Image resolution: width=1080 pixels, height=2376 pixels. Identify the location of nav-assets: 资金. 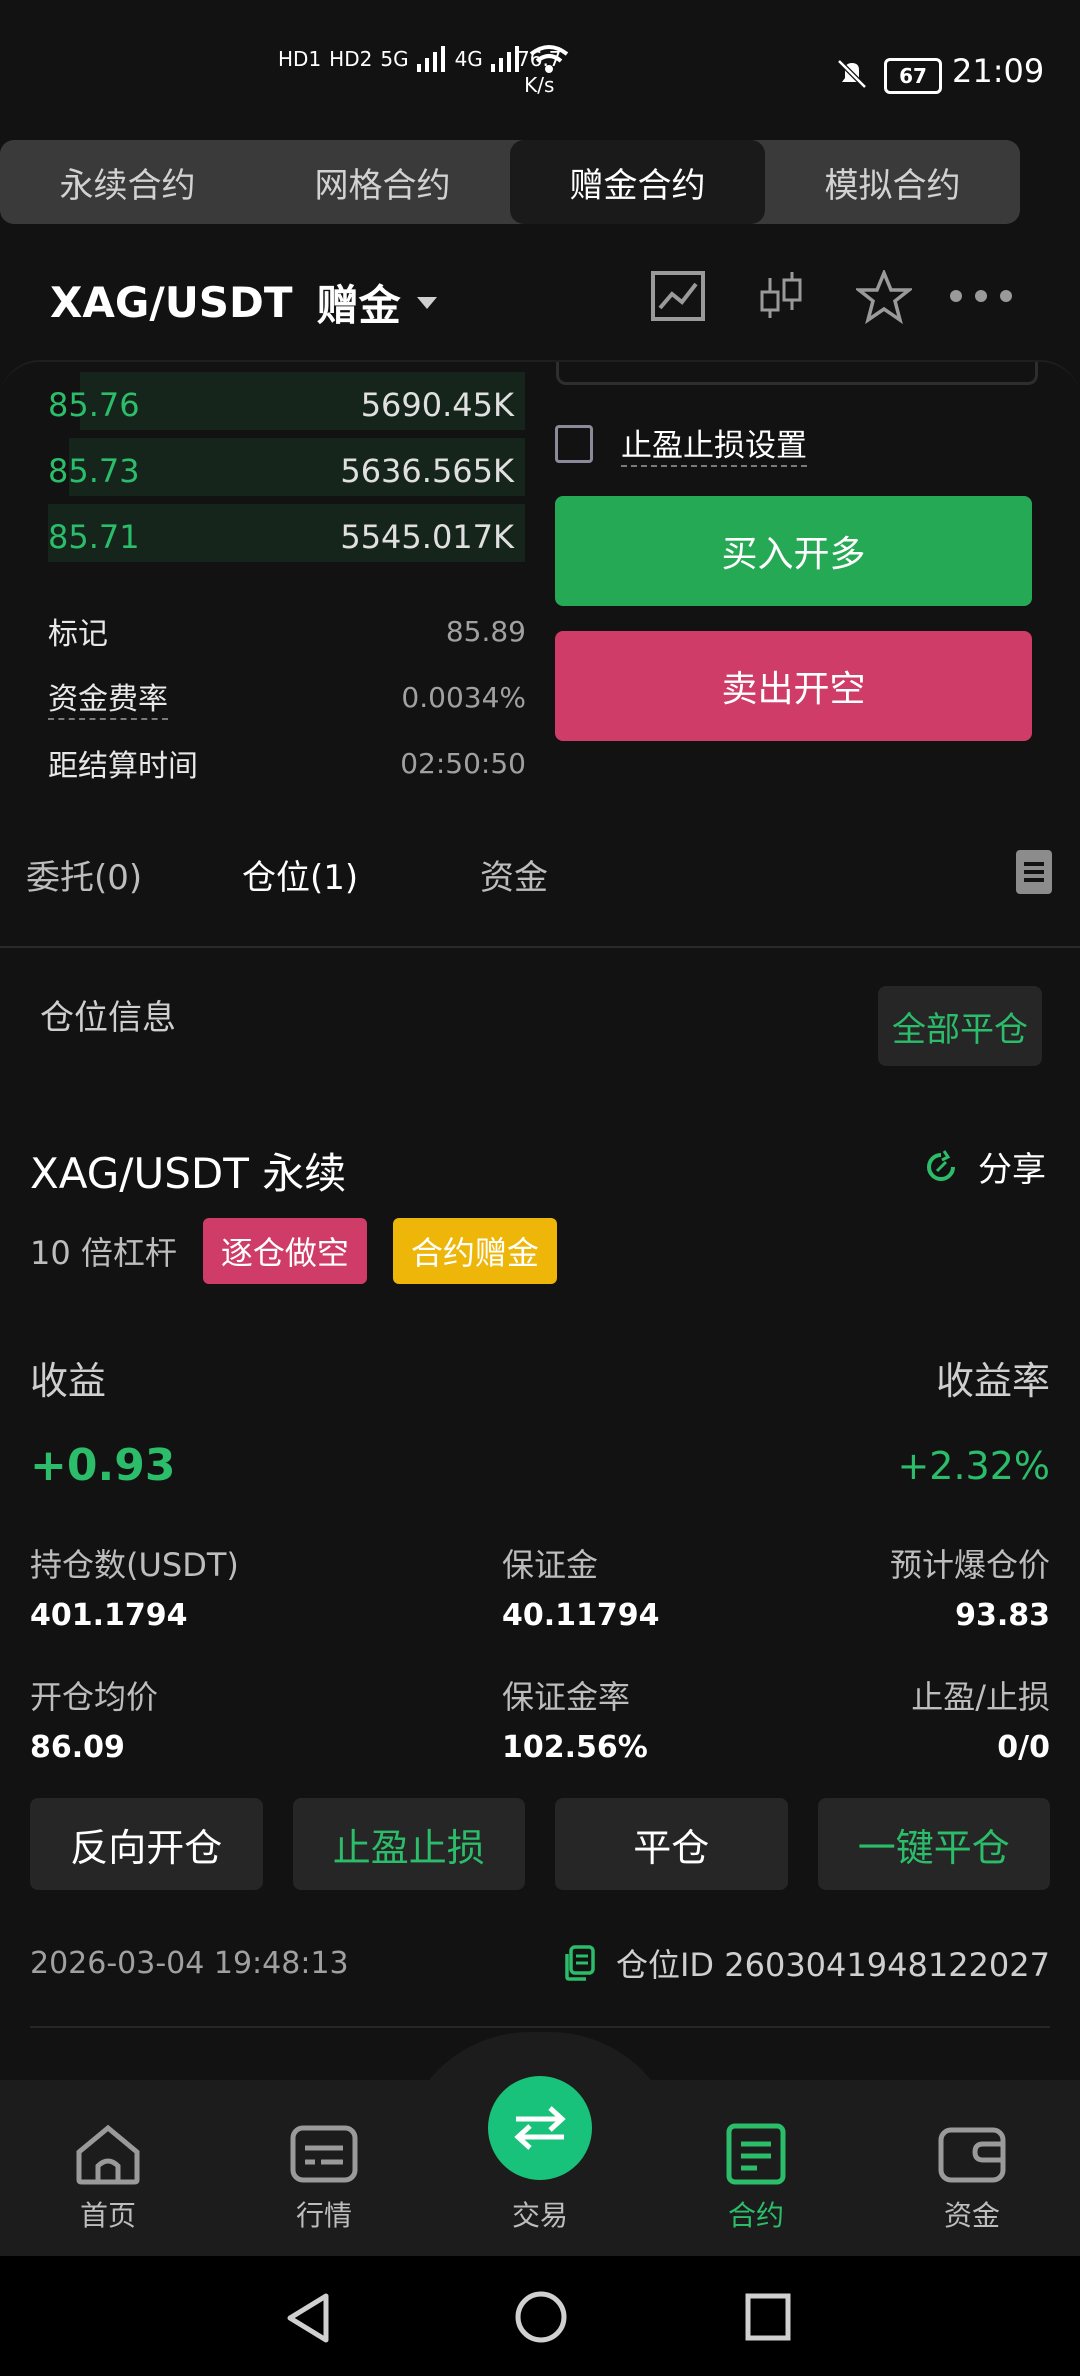
(972, 2178).